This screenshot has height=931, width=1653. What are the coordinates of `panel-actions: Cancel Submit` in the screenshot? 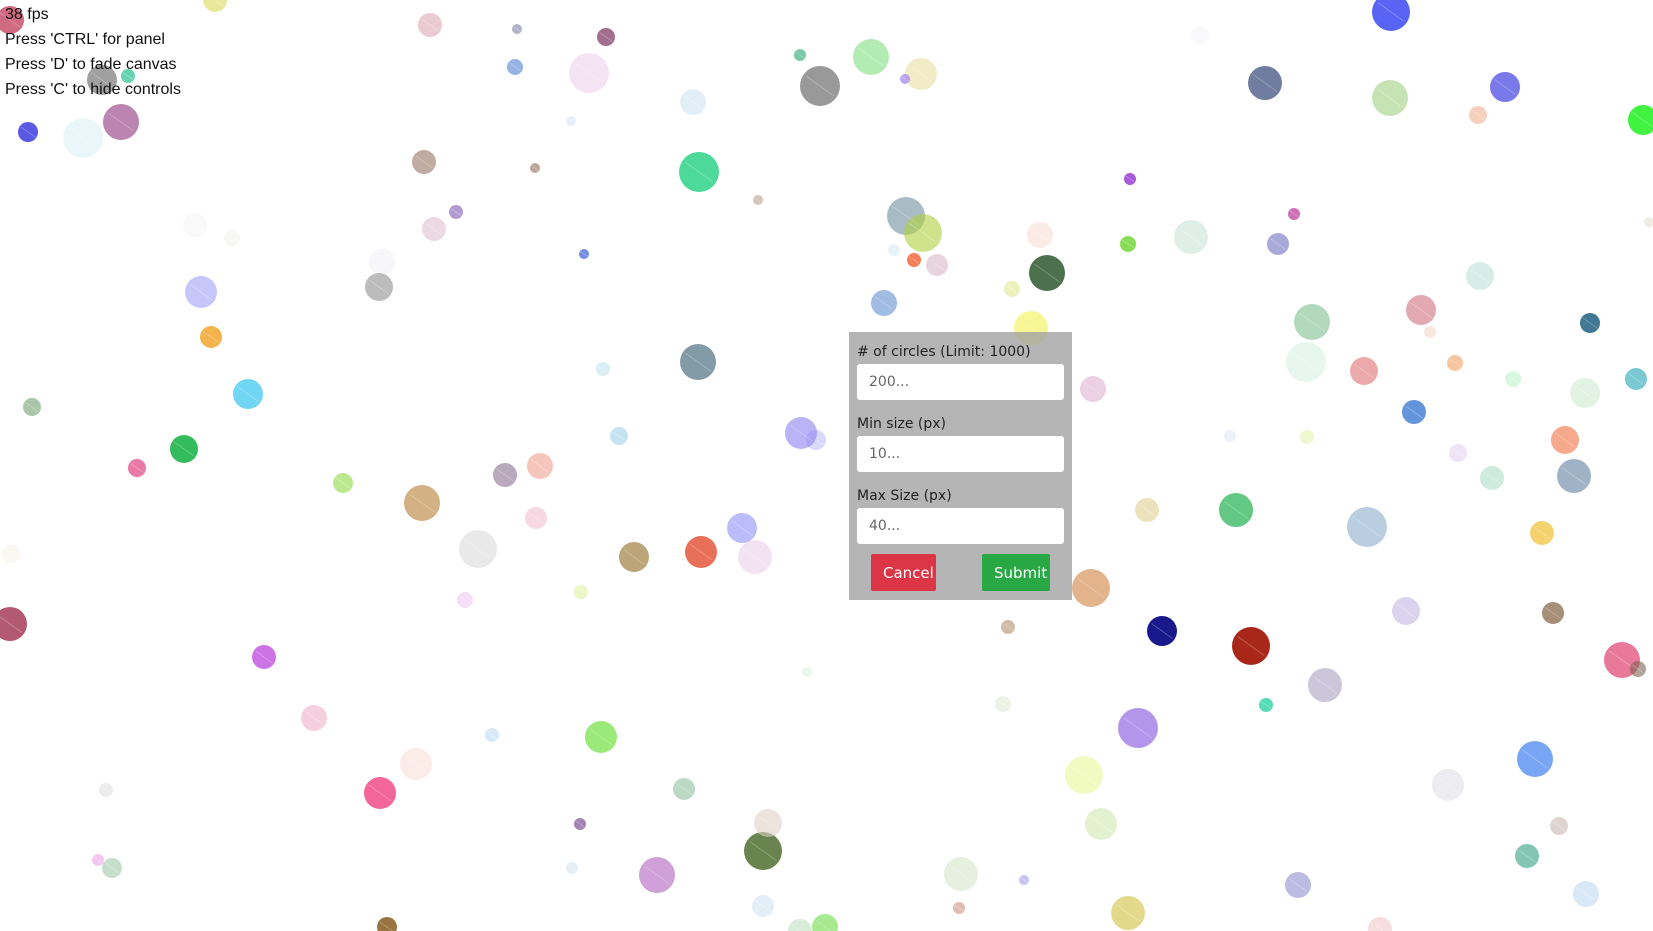 It's located at (960, 573).